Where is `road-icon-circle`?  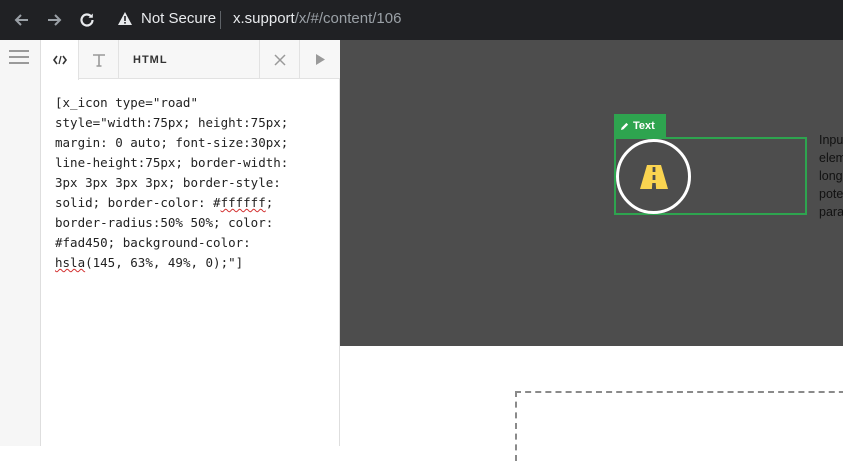 road-icon-circle is located at coordinates (653, 176).